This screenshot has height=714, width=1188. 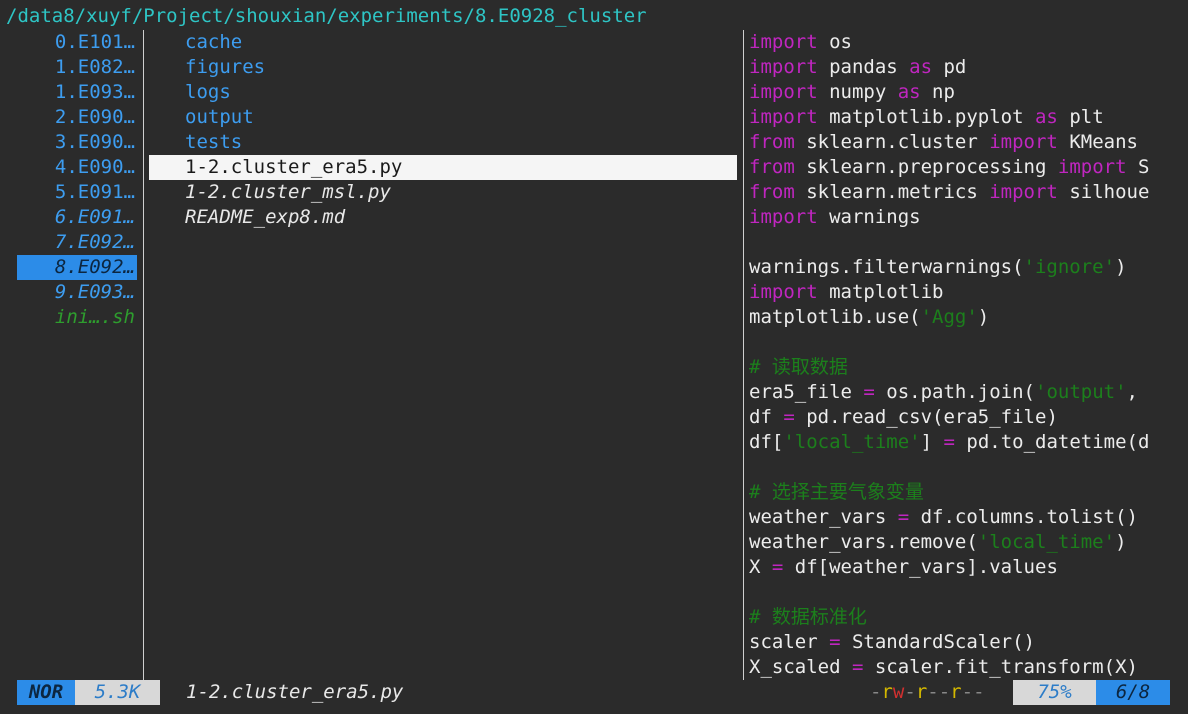 I want to click on code-line: weather_vars = df.columns.tolist(), so click(x=943, y=517).